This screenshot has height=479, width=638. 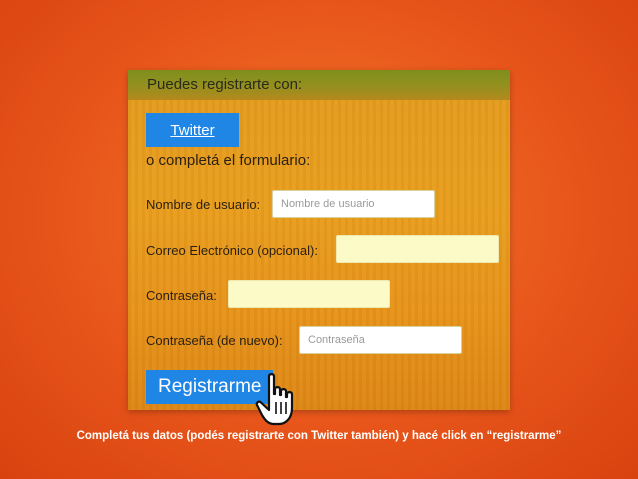 I want to click on username-label: Nombre de usuario:, so click(x=203, y=204).